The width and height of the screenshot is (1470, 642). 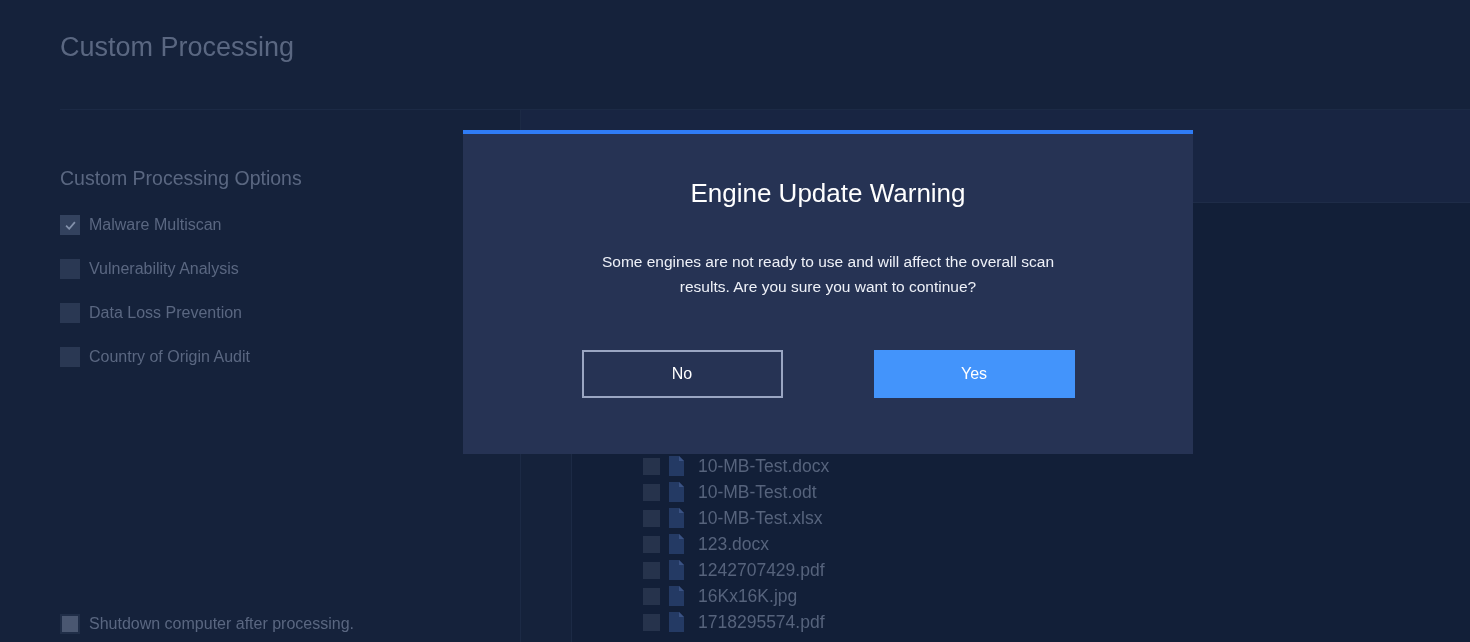 What do you see at coordinates (177, 47) in the screenshot?
I see `page-title: Custom Processing` at bounding box center [177, 47].